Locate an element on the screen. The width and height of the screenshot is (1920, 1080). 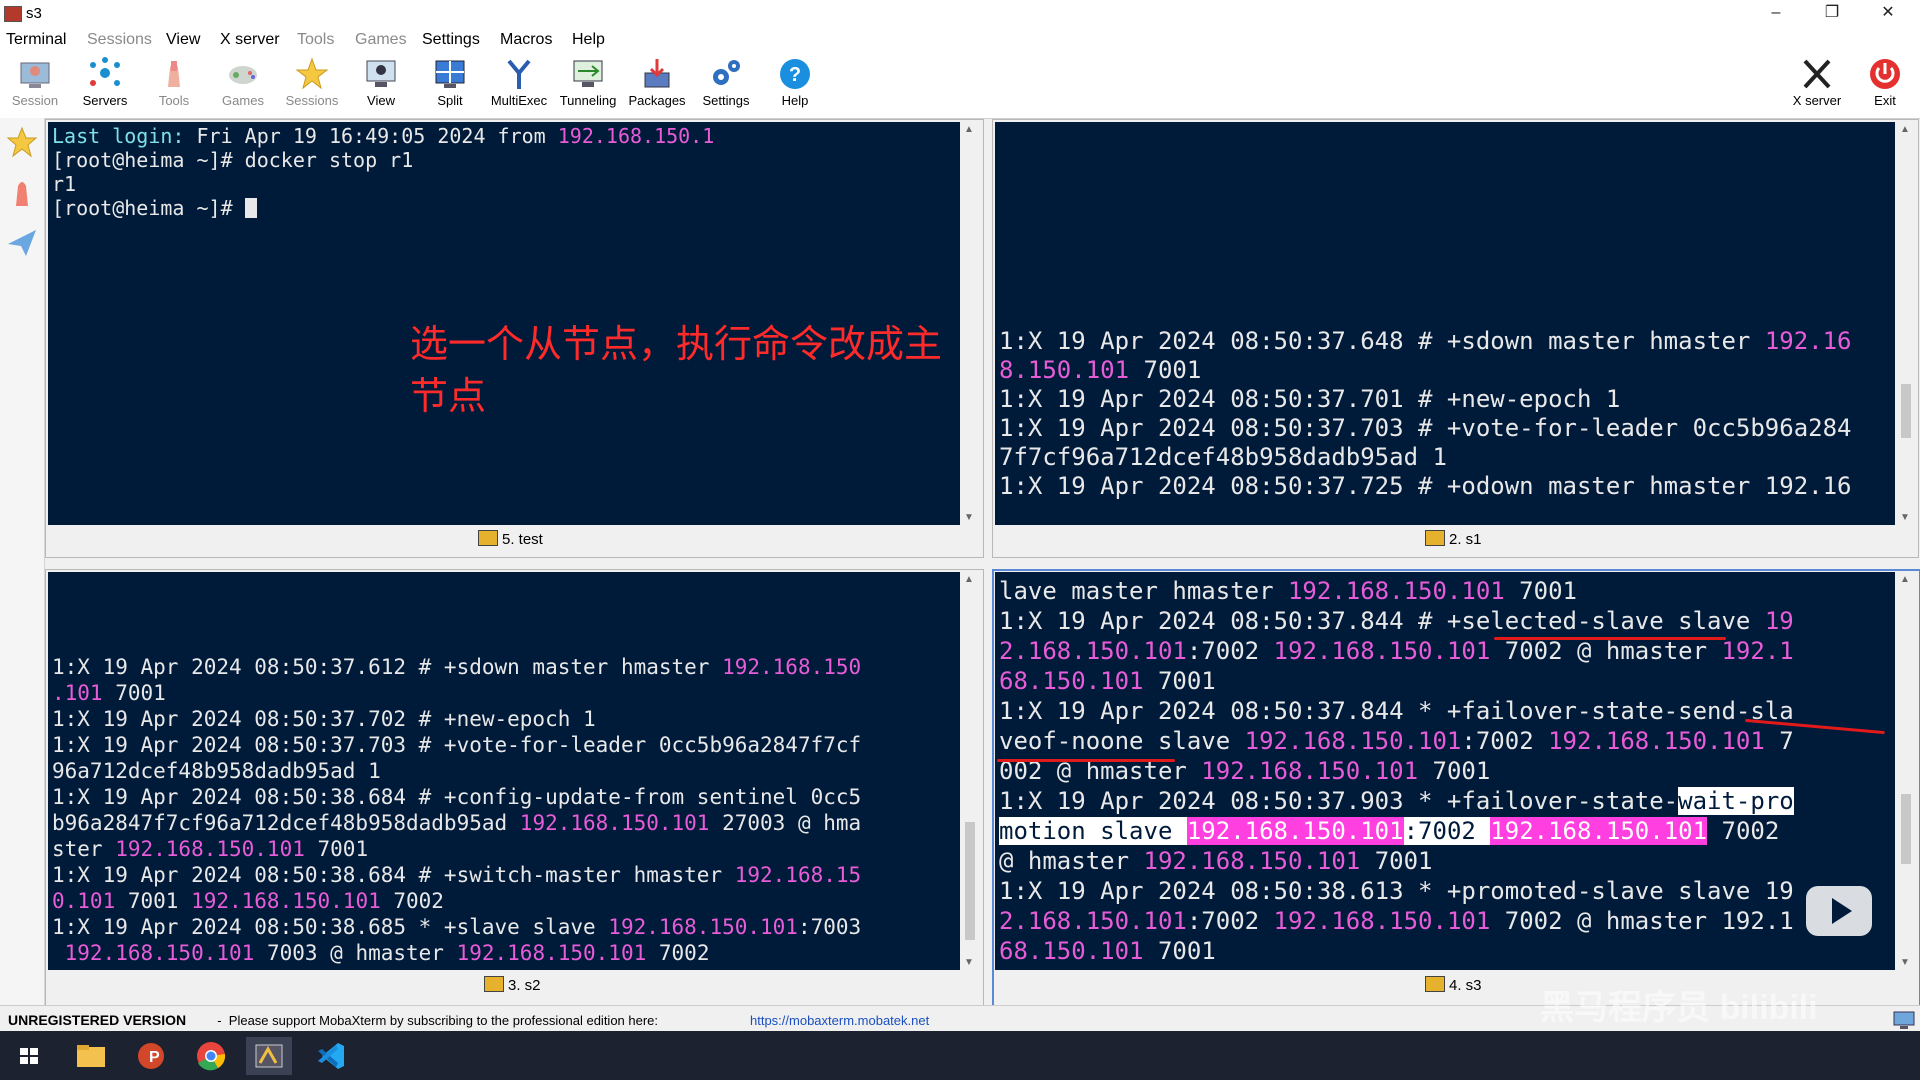
taskbar-chrome is located at coordinates (211, 1056).